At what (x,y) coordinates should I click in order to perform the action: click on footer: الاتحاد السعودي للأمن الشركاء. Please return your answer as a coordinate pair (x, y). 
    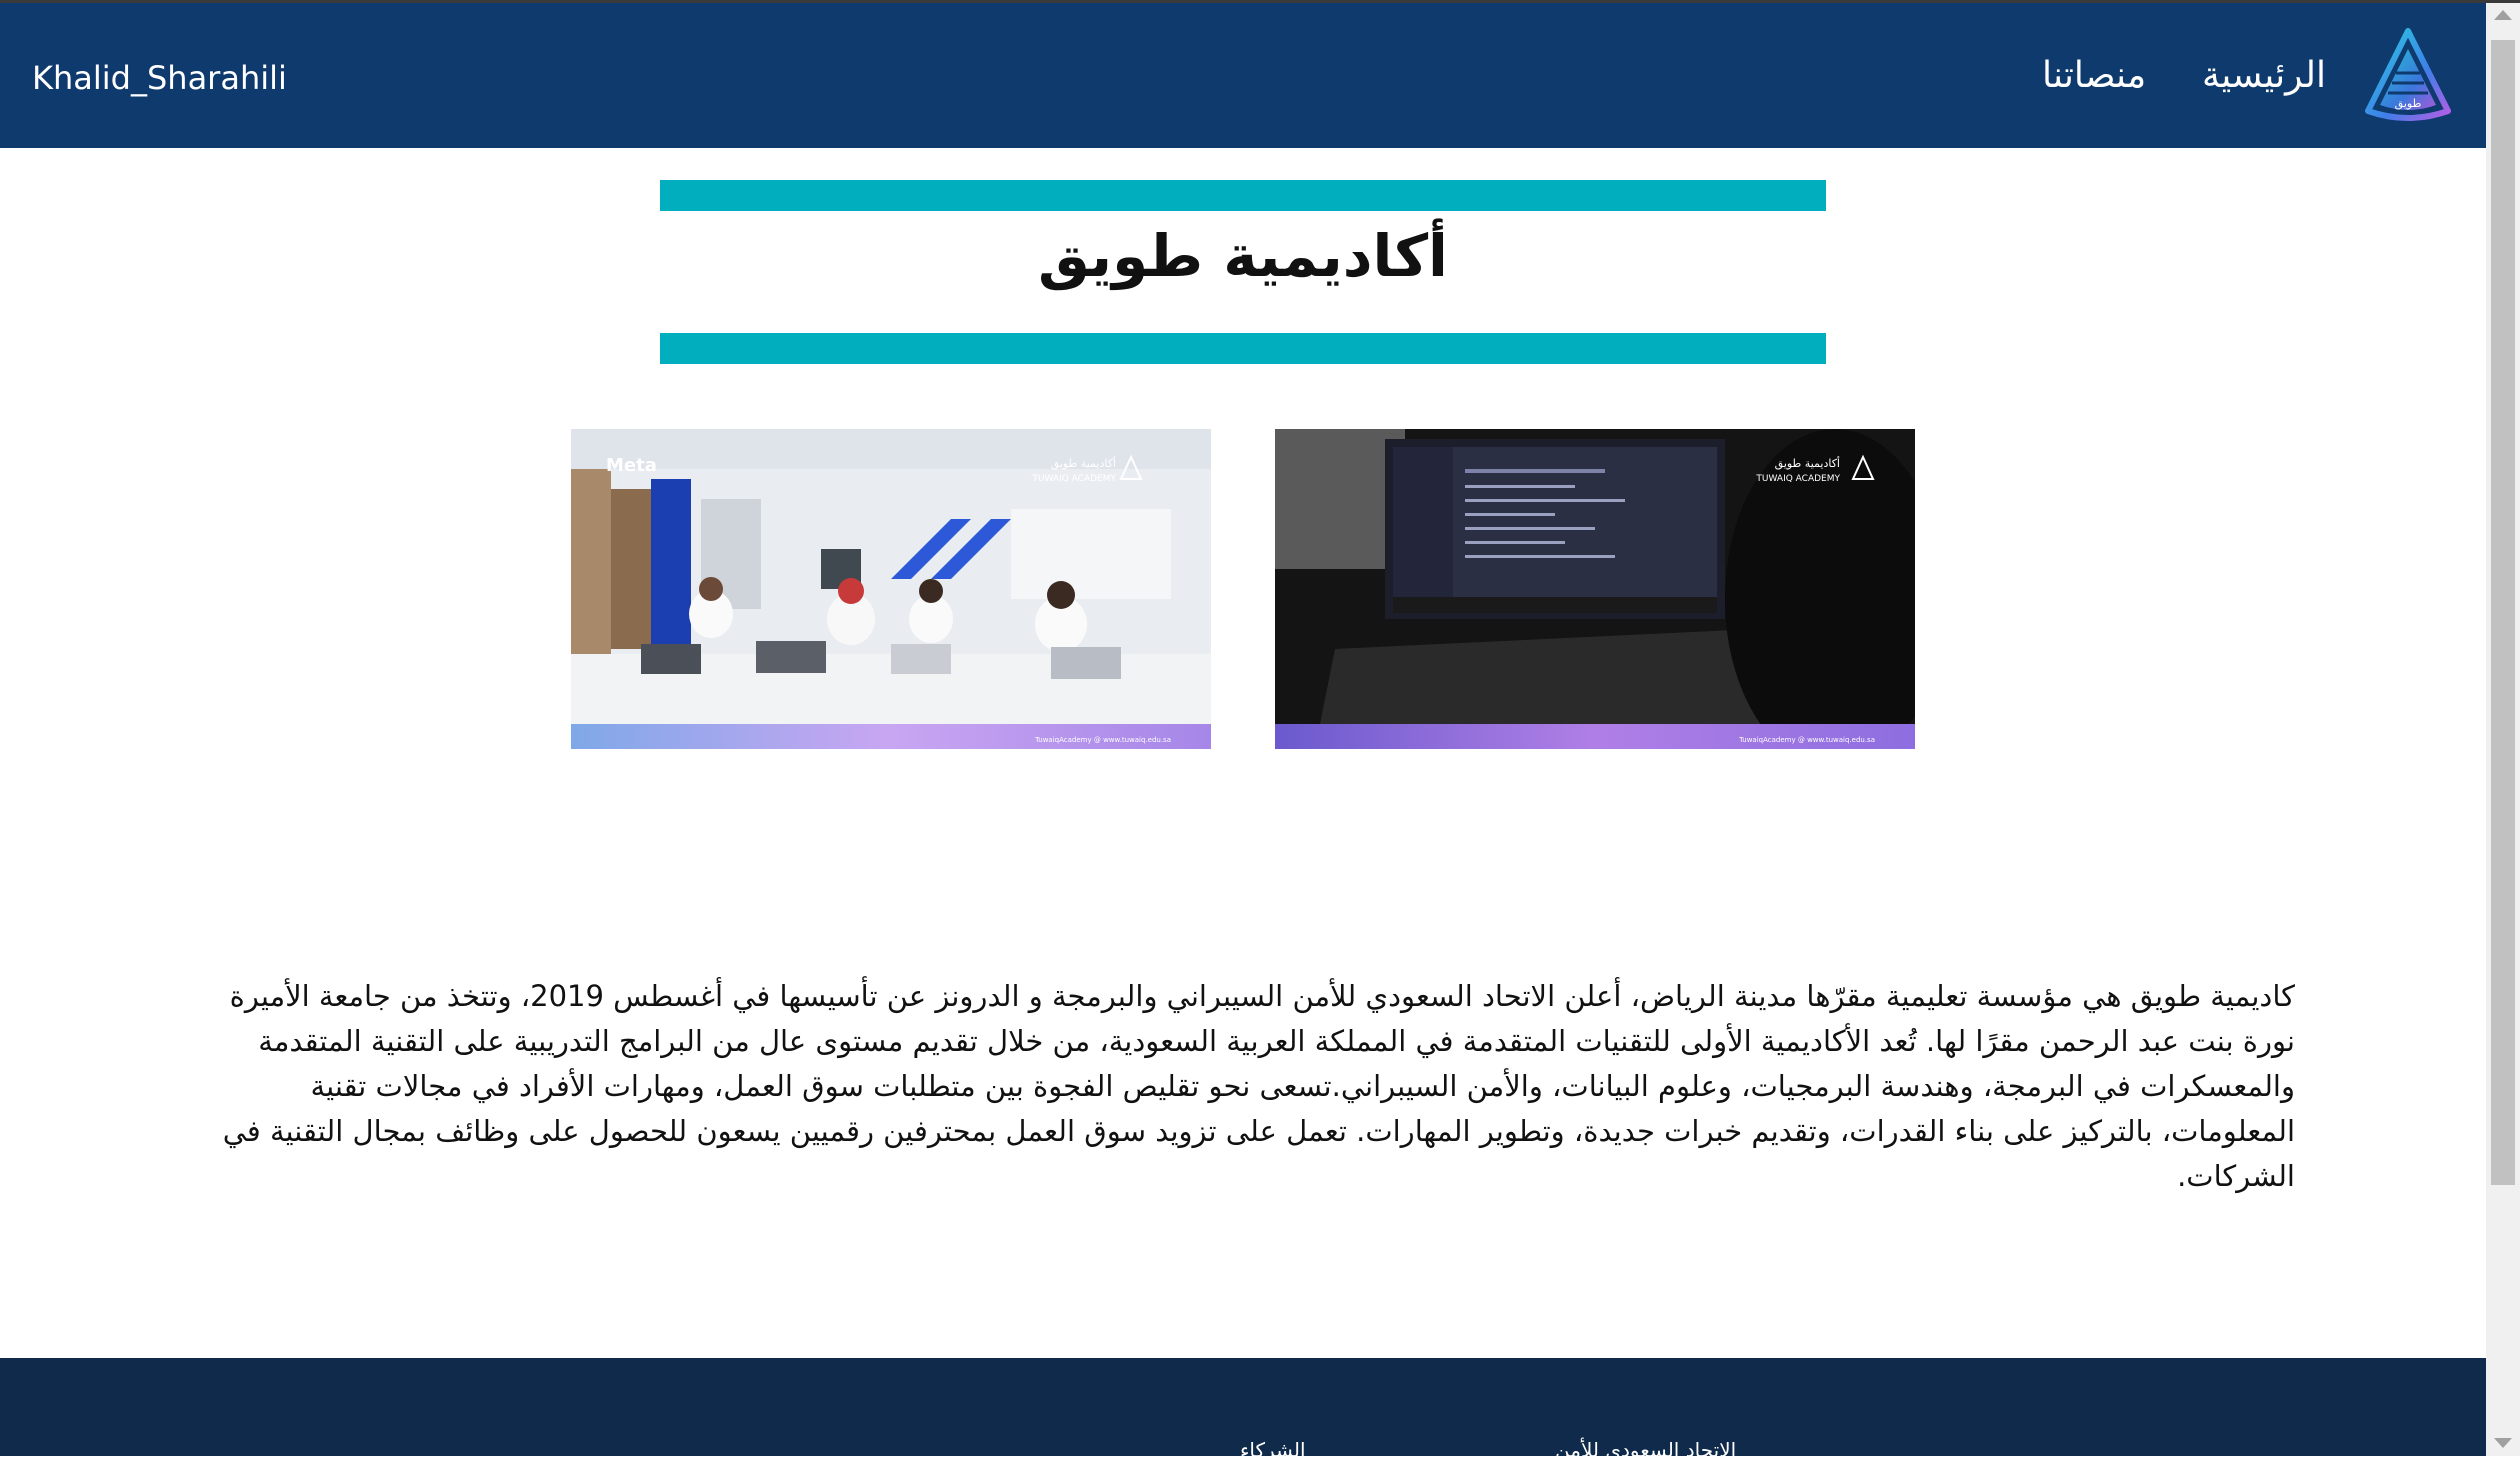
    Looking at the image, I should click on (1243, 1410).